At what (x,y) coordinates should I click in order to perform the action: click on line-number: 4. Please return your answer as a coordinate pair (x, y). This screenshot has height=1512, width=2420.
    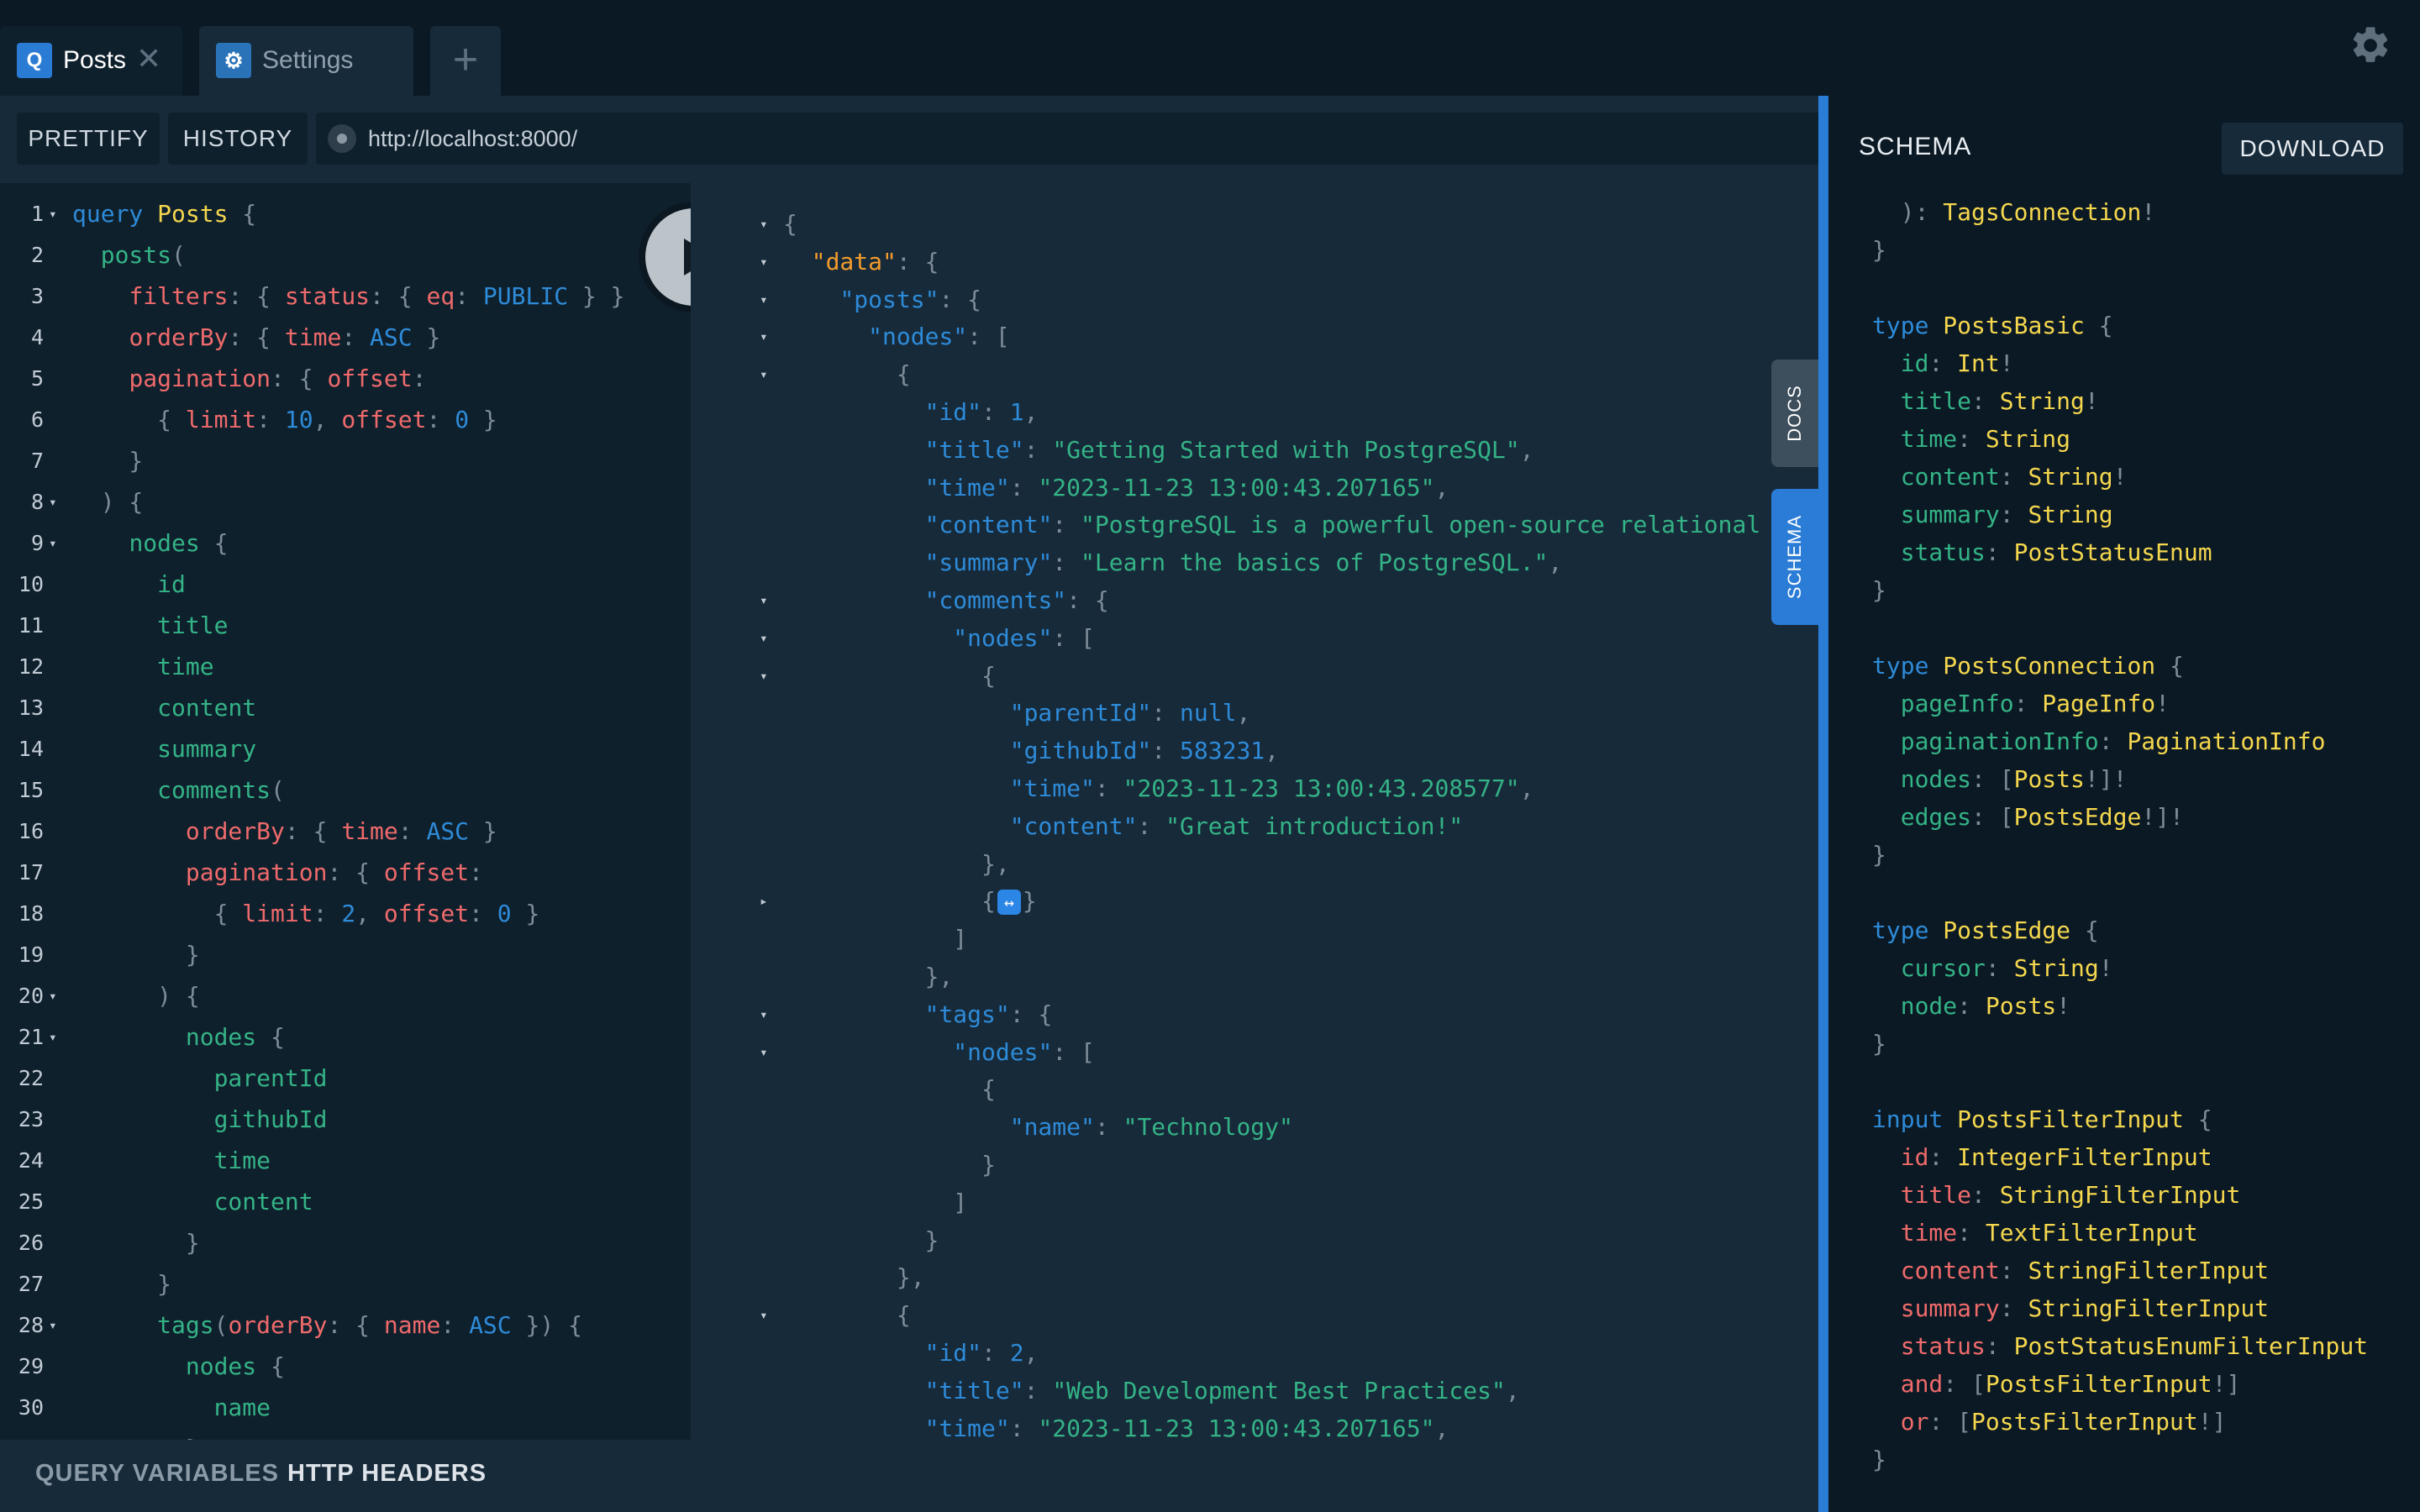
    Looking at the image, I should click on (37, 337).